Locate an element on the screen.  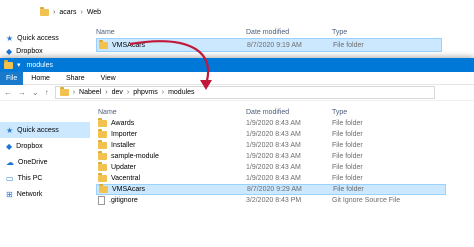
forward-arrow-icon: → is located at coordinates (22, 92).